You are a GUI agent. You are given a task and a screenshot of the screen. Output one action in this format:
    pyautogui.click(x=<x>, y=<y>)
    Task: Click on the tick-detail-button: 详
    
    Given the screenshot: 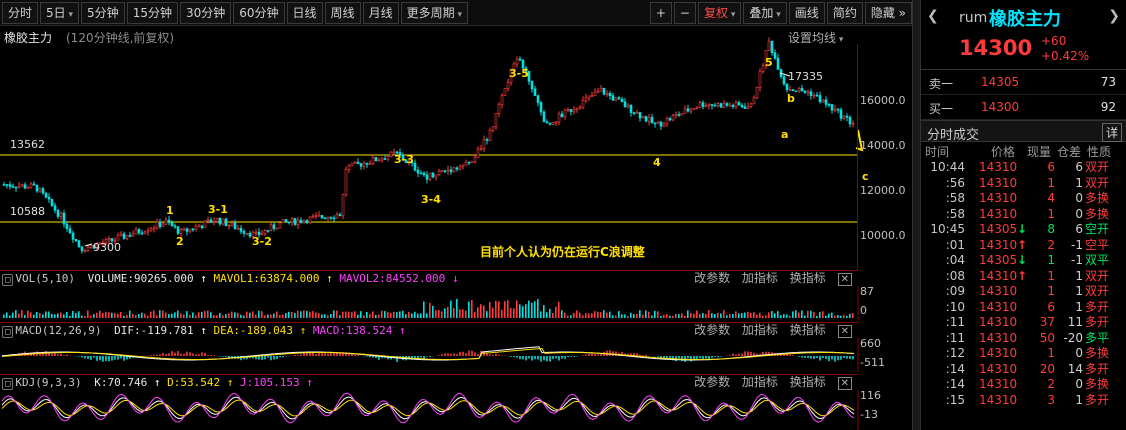 What is the action you would take?
    pyautogui.click(x=1111, y=132)
    